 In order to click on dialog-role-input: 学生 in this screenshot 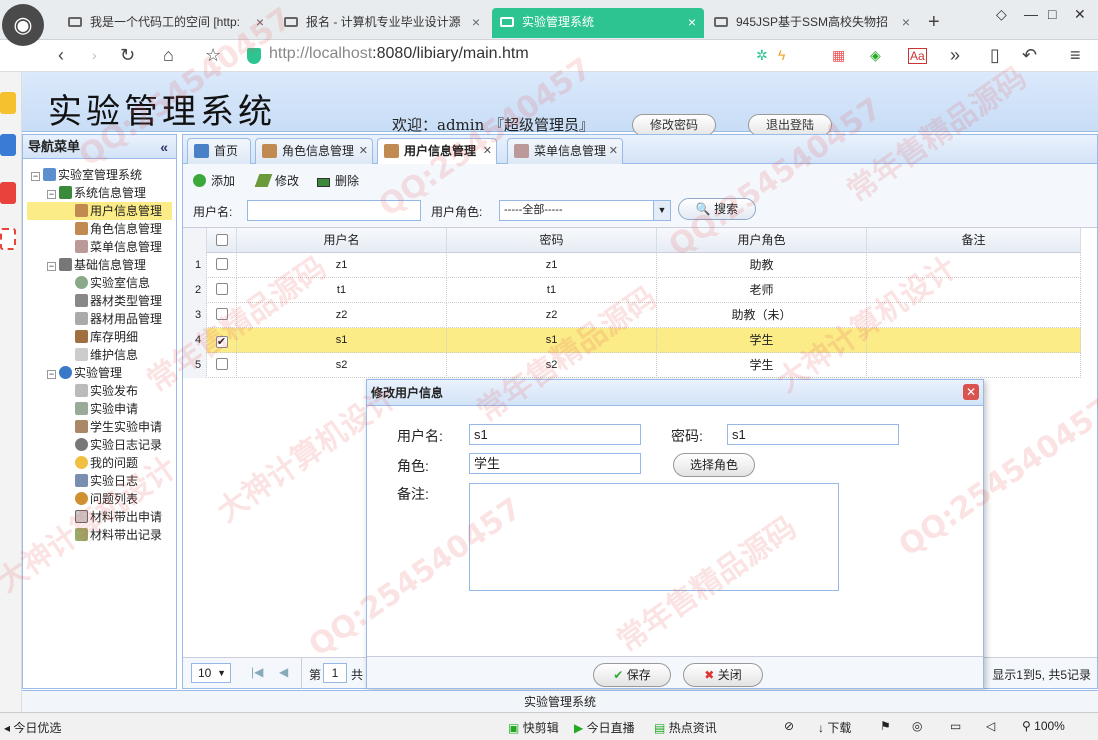, I will do `click(555, 463)`.